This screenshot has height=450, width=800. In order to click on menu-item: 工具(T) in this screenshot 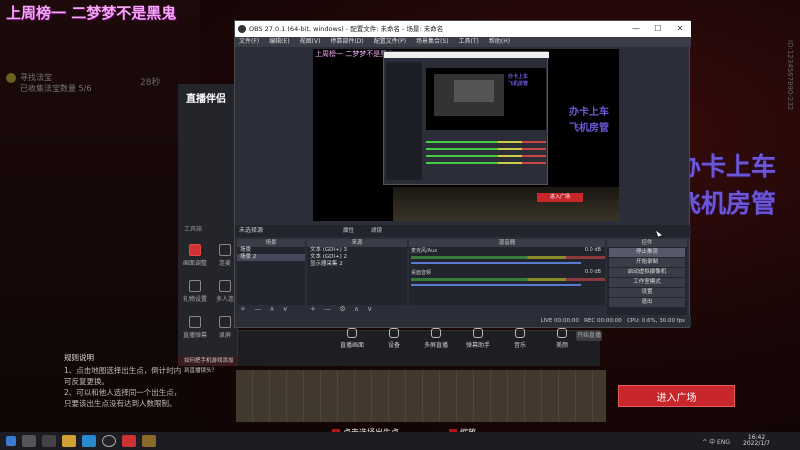, I will do `click(469, 42)`.